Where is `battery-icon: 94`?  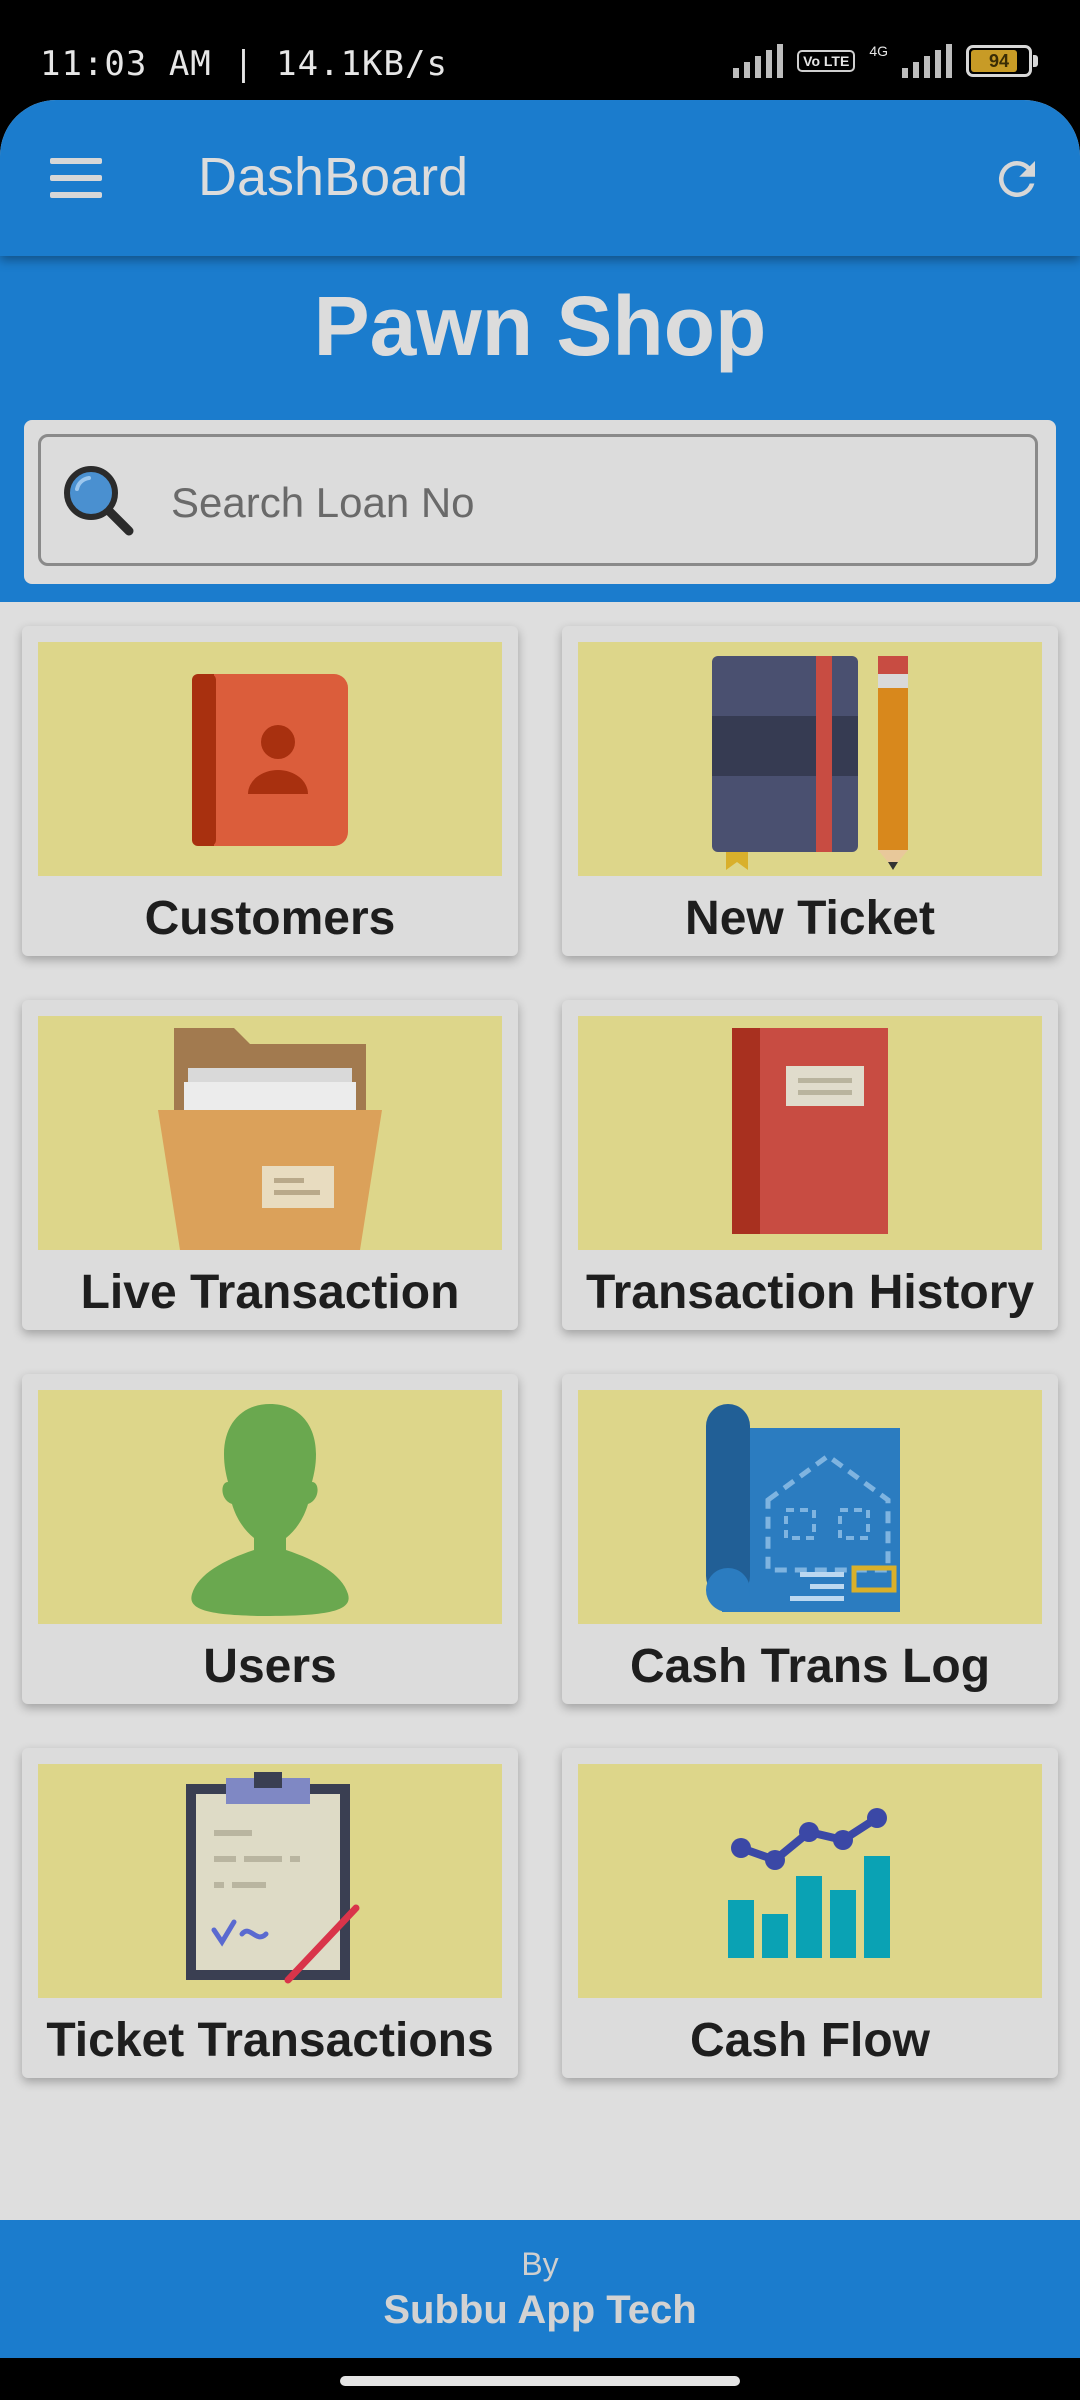
battery-icon: 94 is located at coordinates (1002, 61).